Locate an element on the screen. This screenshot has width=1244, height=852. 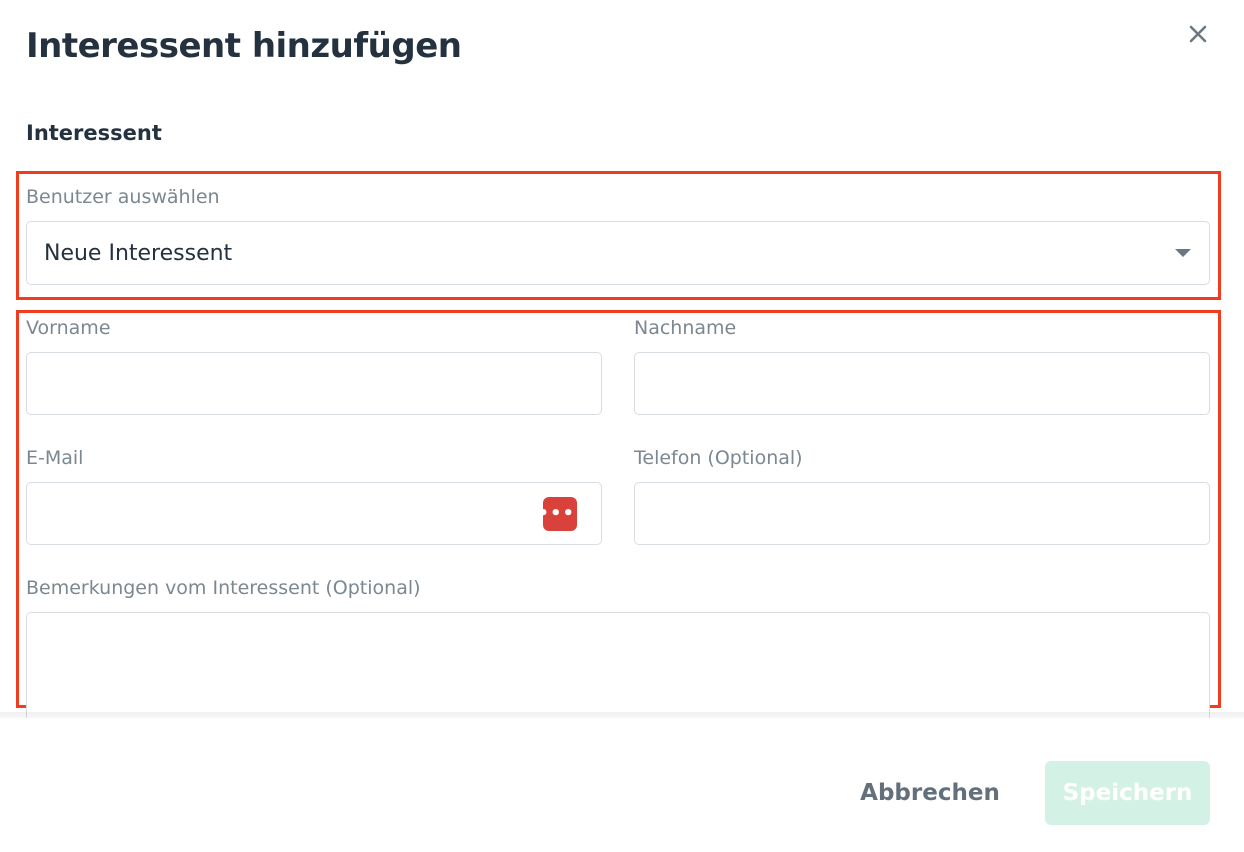
email-label: E-Mail is located at coordinates (55, 458).